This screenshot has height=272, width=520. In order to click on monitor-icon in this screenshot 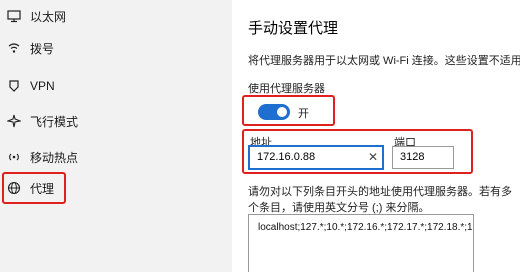, I will do `click(14, 16)`.